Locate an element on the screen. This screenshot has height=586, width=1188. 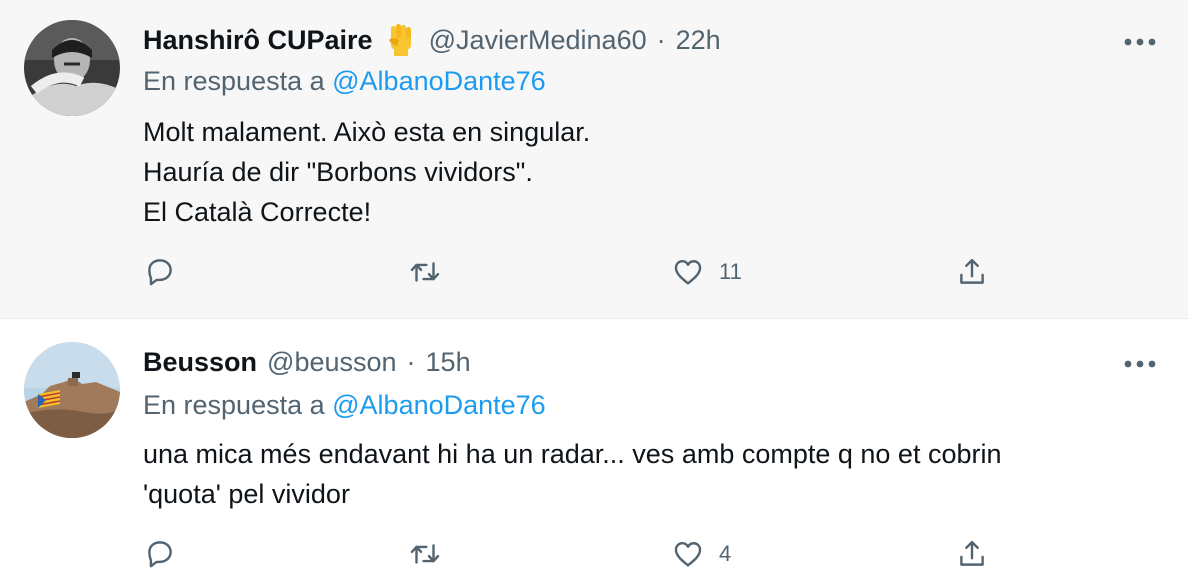
tweet-text-line: Hauría de dir "Borbons vividors". is located at coordinates (338, 172).